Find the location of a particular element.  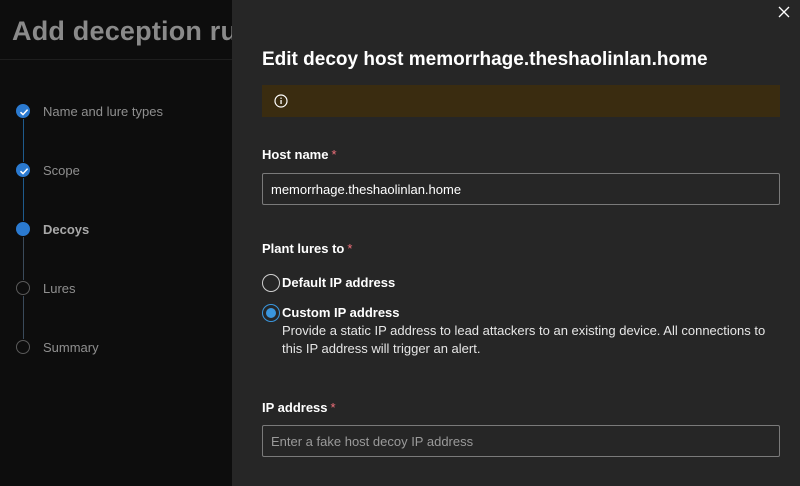

radio-button is located at coordinates (271, 283).